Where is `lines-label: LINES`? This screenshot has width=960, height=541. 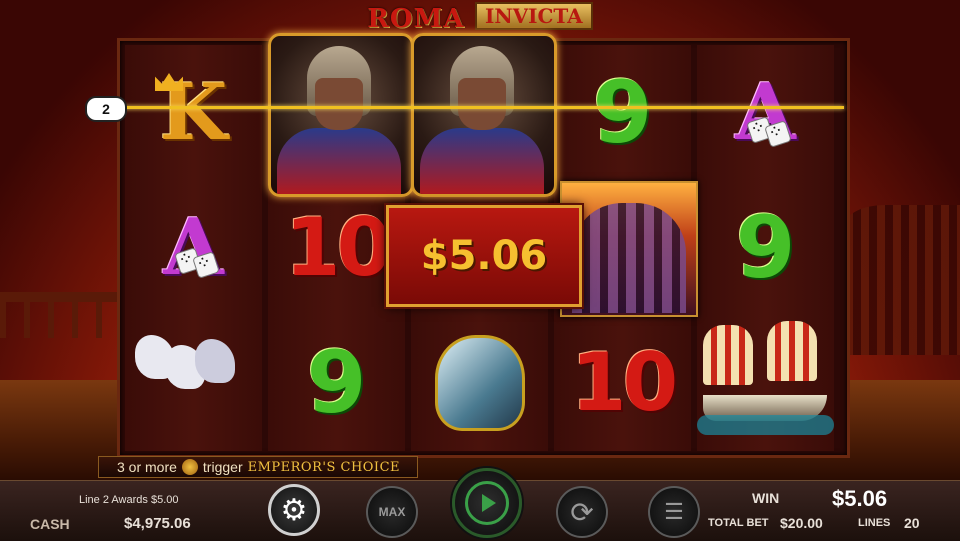
lines-label: LINES is located at coordinates (874, 523).